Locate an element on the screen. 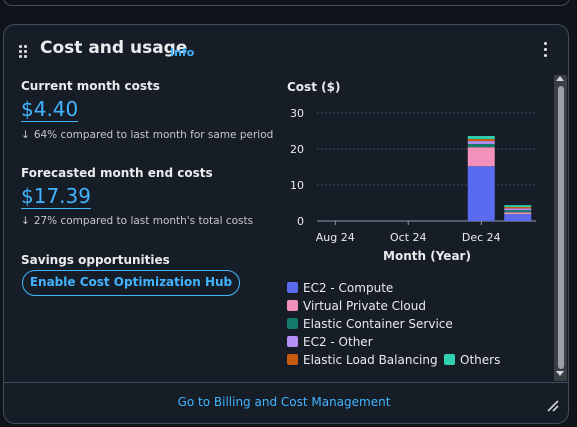  x-axis-label: Month (Year) is located at coordinates (427, 256).